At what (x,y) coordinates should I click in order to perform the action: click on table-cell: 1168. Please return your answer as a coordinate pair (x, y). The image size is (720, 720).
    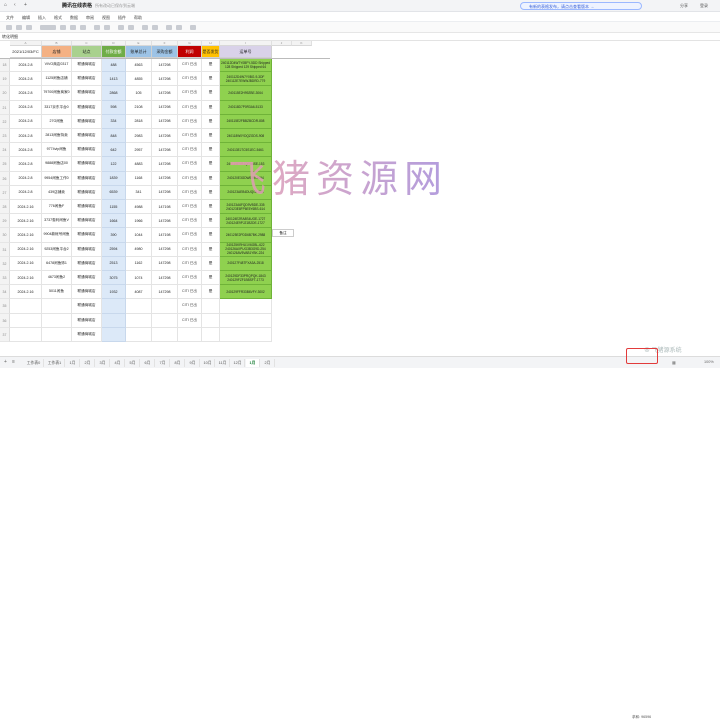
    Looking at the image, I should click on (139, 178).